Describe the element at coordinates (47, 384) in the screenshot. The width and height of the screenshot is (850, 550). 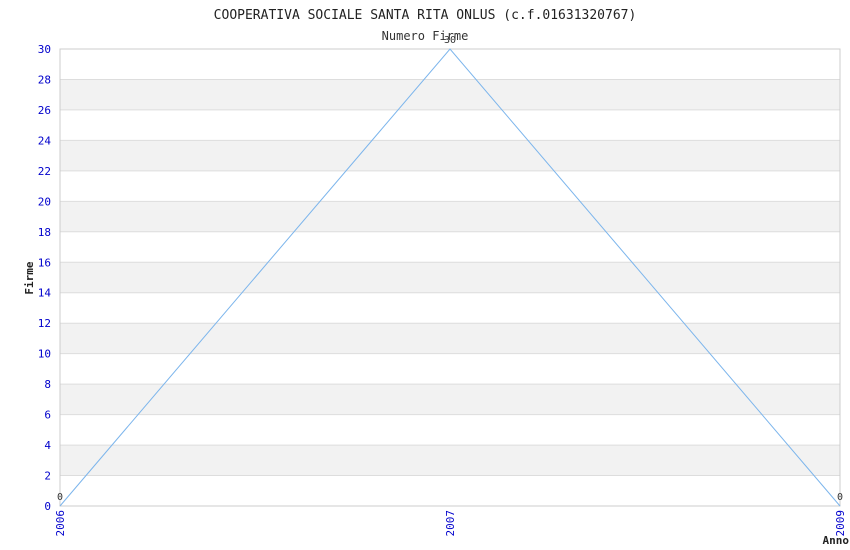
I see `y-tick-label: 8` at that location.